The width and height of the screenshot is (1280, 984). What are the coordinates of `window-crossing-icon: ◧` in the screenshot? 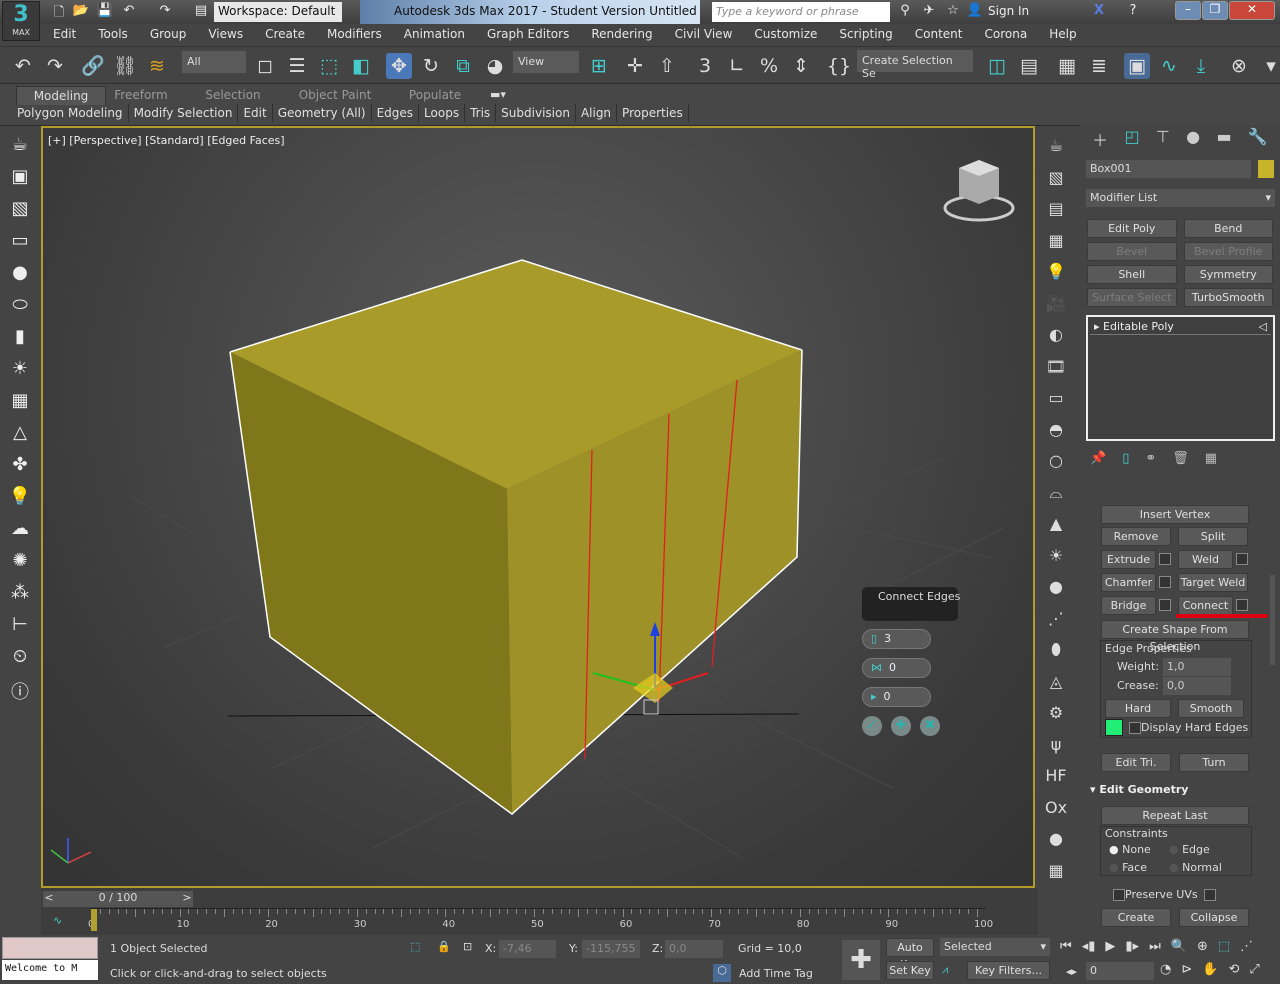 It's located at (361, 66).